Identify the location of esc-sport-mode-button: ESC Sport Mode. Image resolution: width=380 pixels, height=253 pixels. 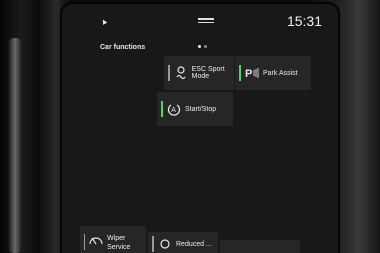
(199, 73).